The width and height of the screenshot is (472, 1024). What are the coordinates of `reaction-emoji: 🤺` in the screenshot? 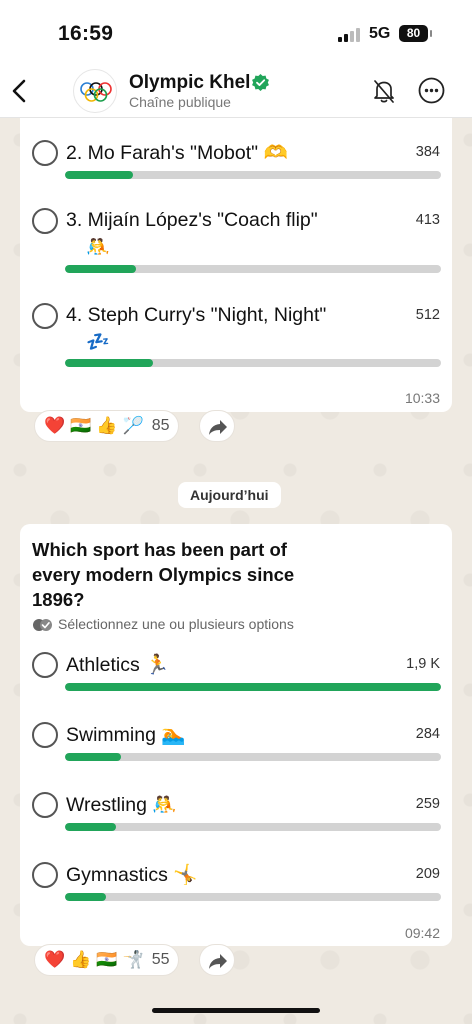 It's located at (133, 959).